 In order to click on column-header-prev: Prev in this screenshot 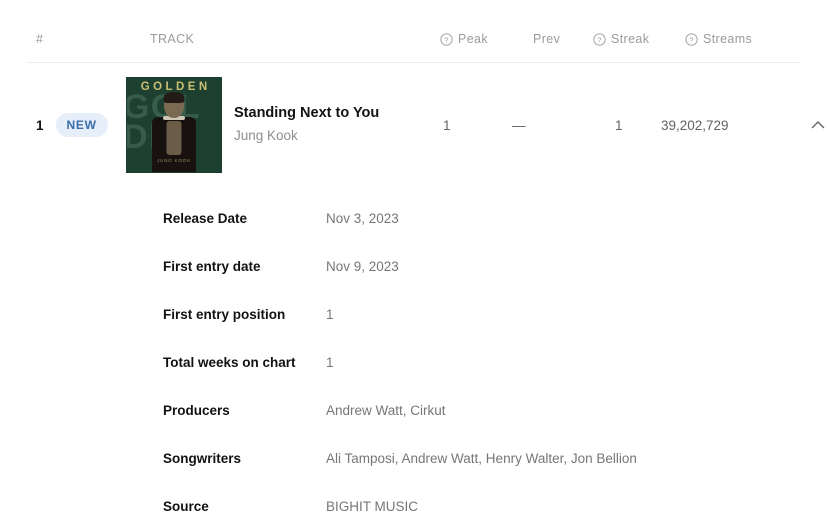, I will do `click(563, 39)`.